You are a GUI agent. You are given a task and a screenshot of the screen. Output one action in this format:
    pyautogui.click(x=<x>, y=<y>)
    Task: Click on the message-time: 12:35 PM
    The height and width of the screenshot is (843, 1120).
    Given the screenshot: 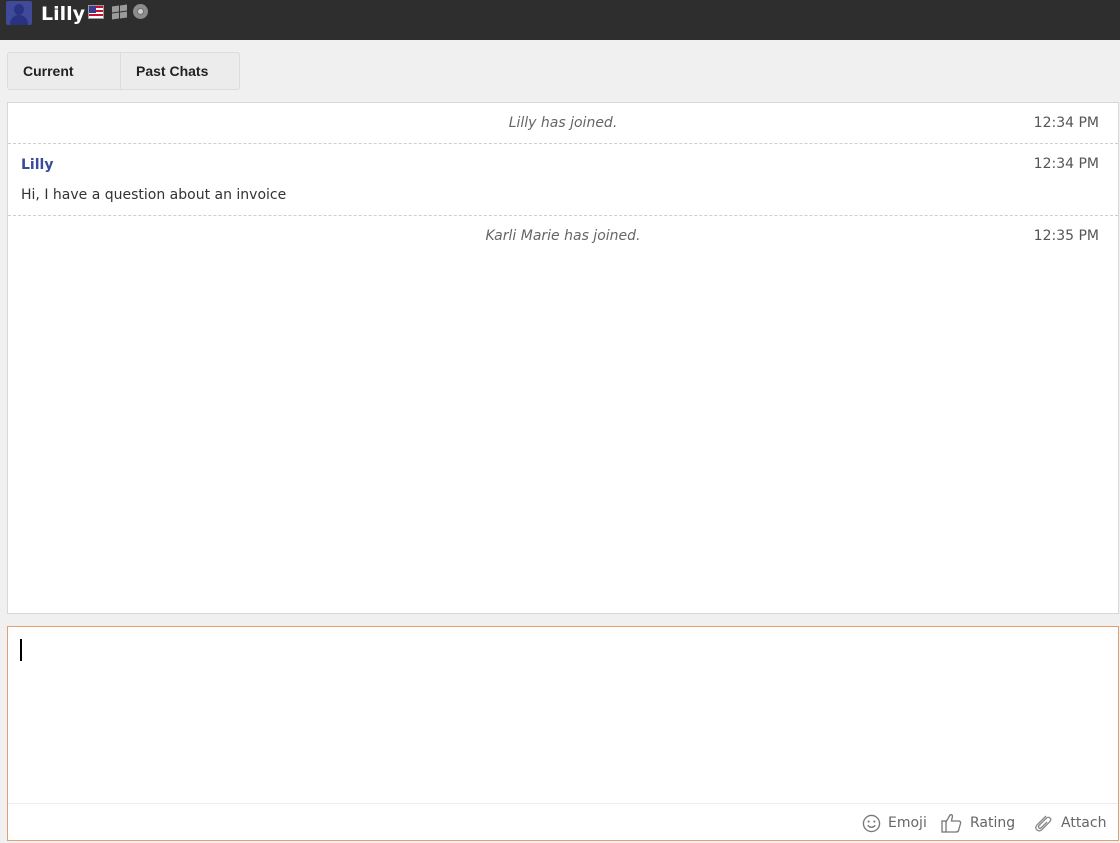 What is the action you would take?
    pyautogui.click(x=1066, y=236)
    